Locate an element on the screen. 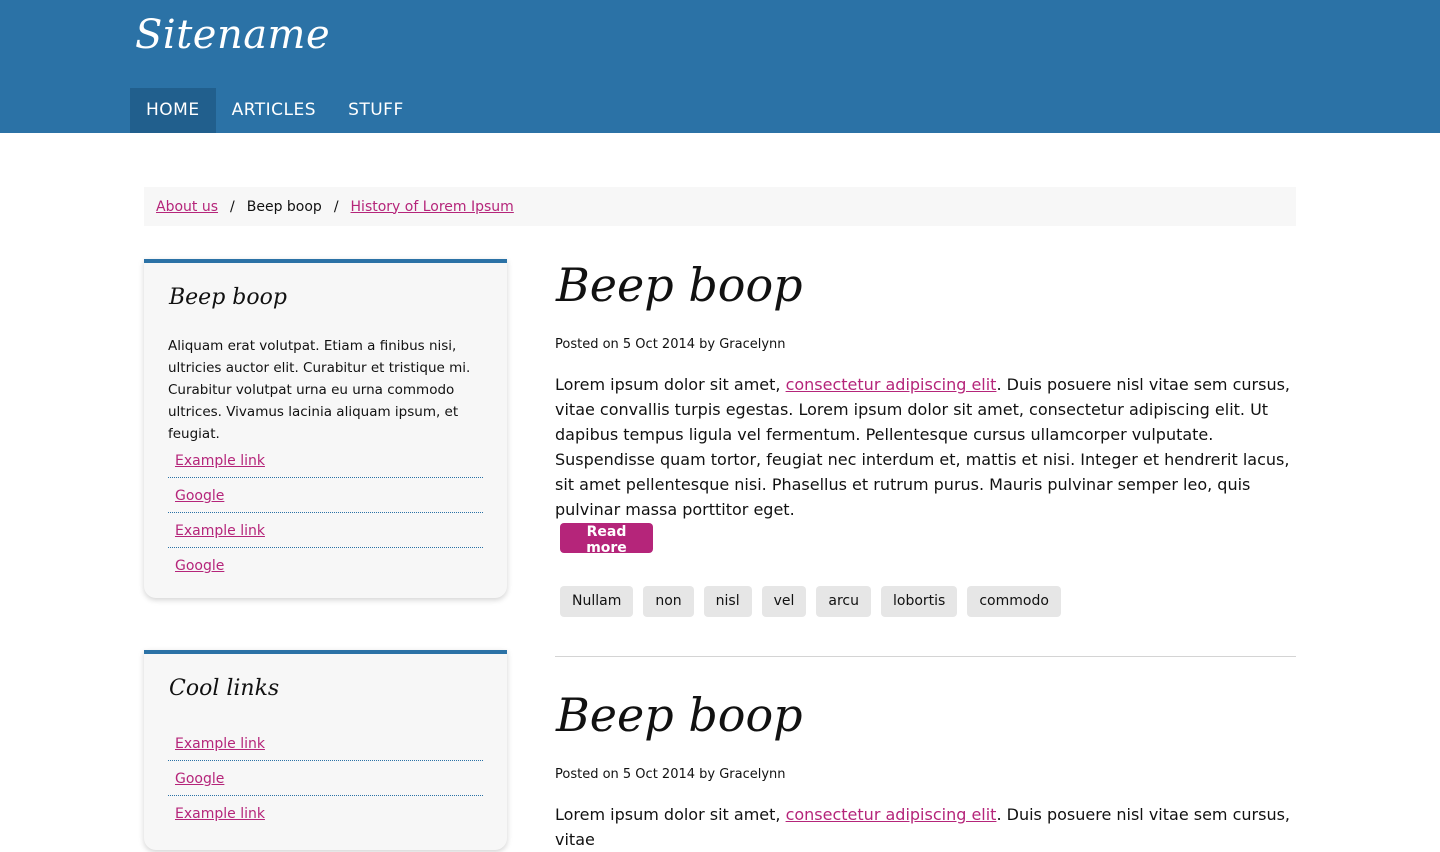 This screenshot has height=852, width=1440. tag: non is located at coordinates (668, 601).